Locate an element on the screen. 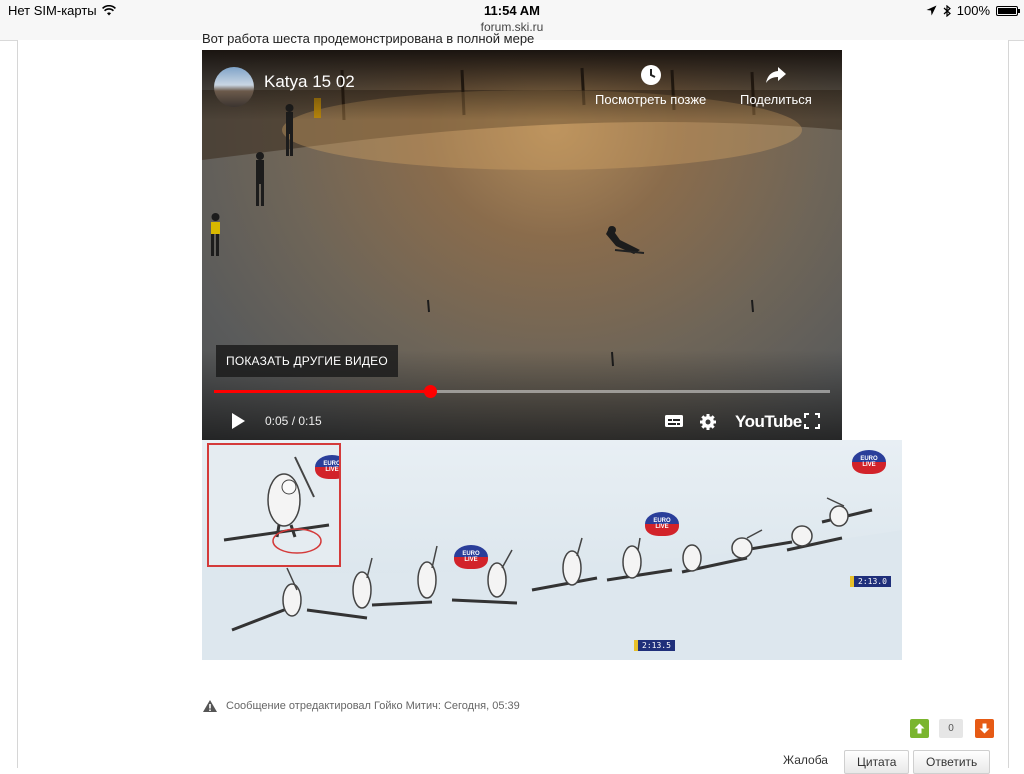  status-right: 100% is located at coordinates (973, 10).